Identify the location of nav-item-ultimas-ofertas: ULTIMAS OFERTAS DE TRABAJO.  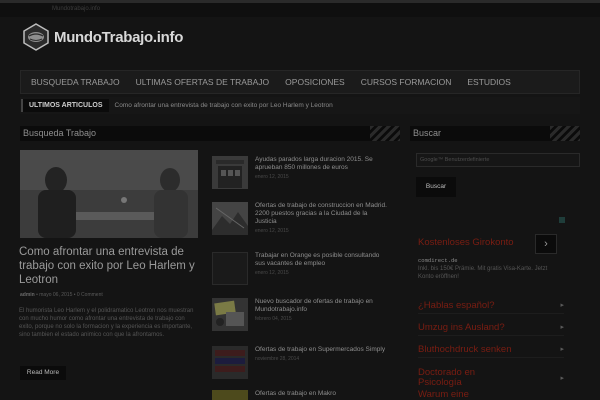
(203, 82).